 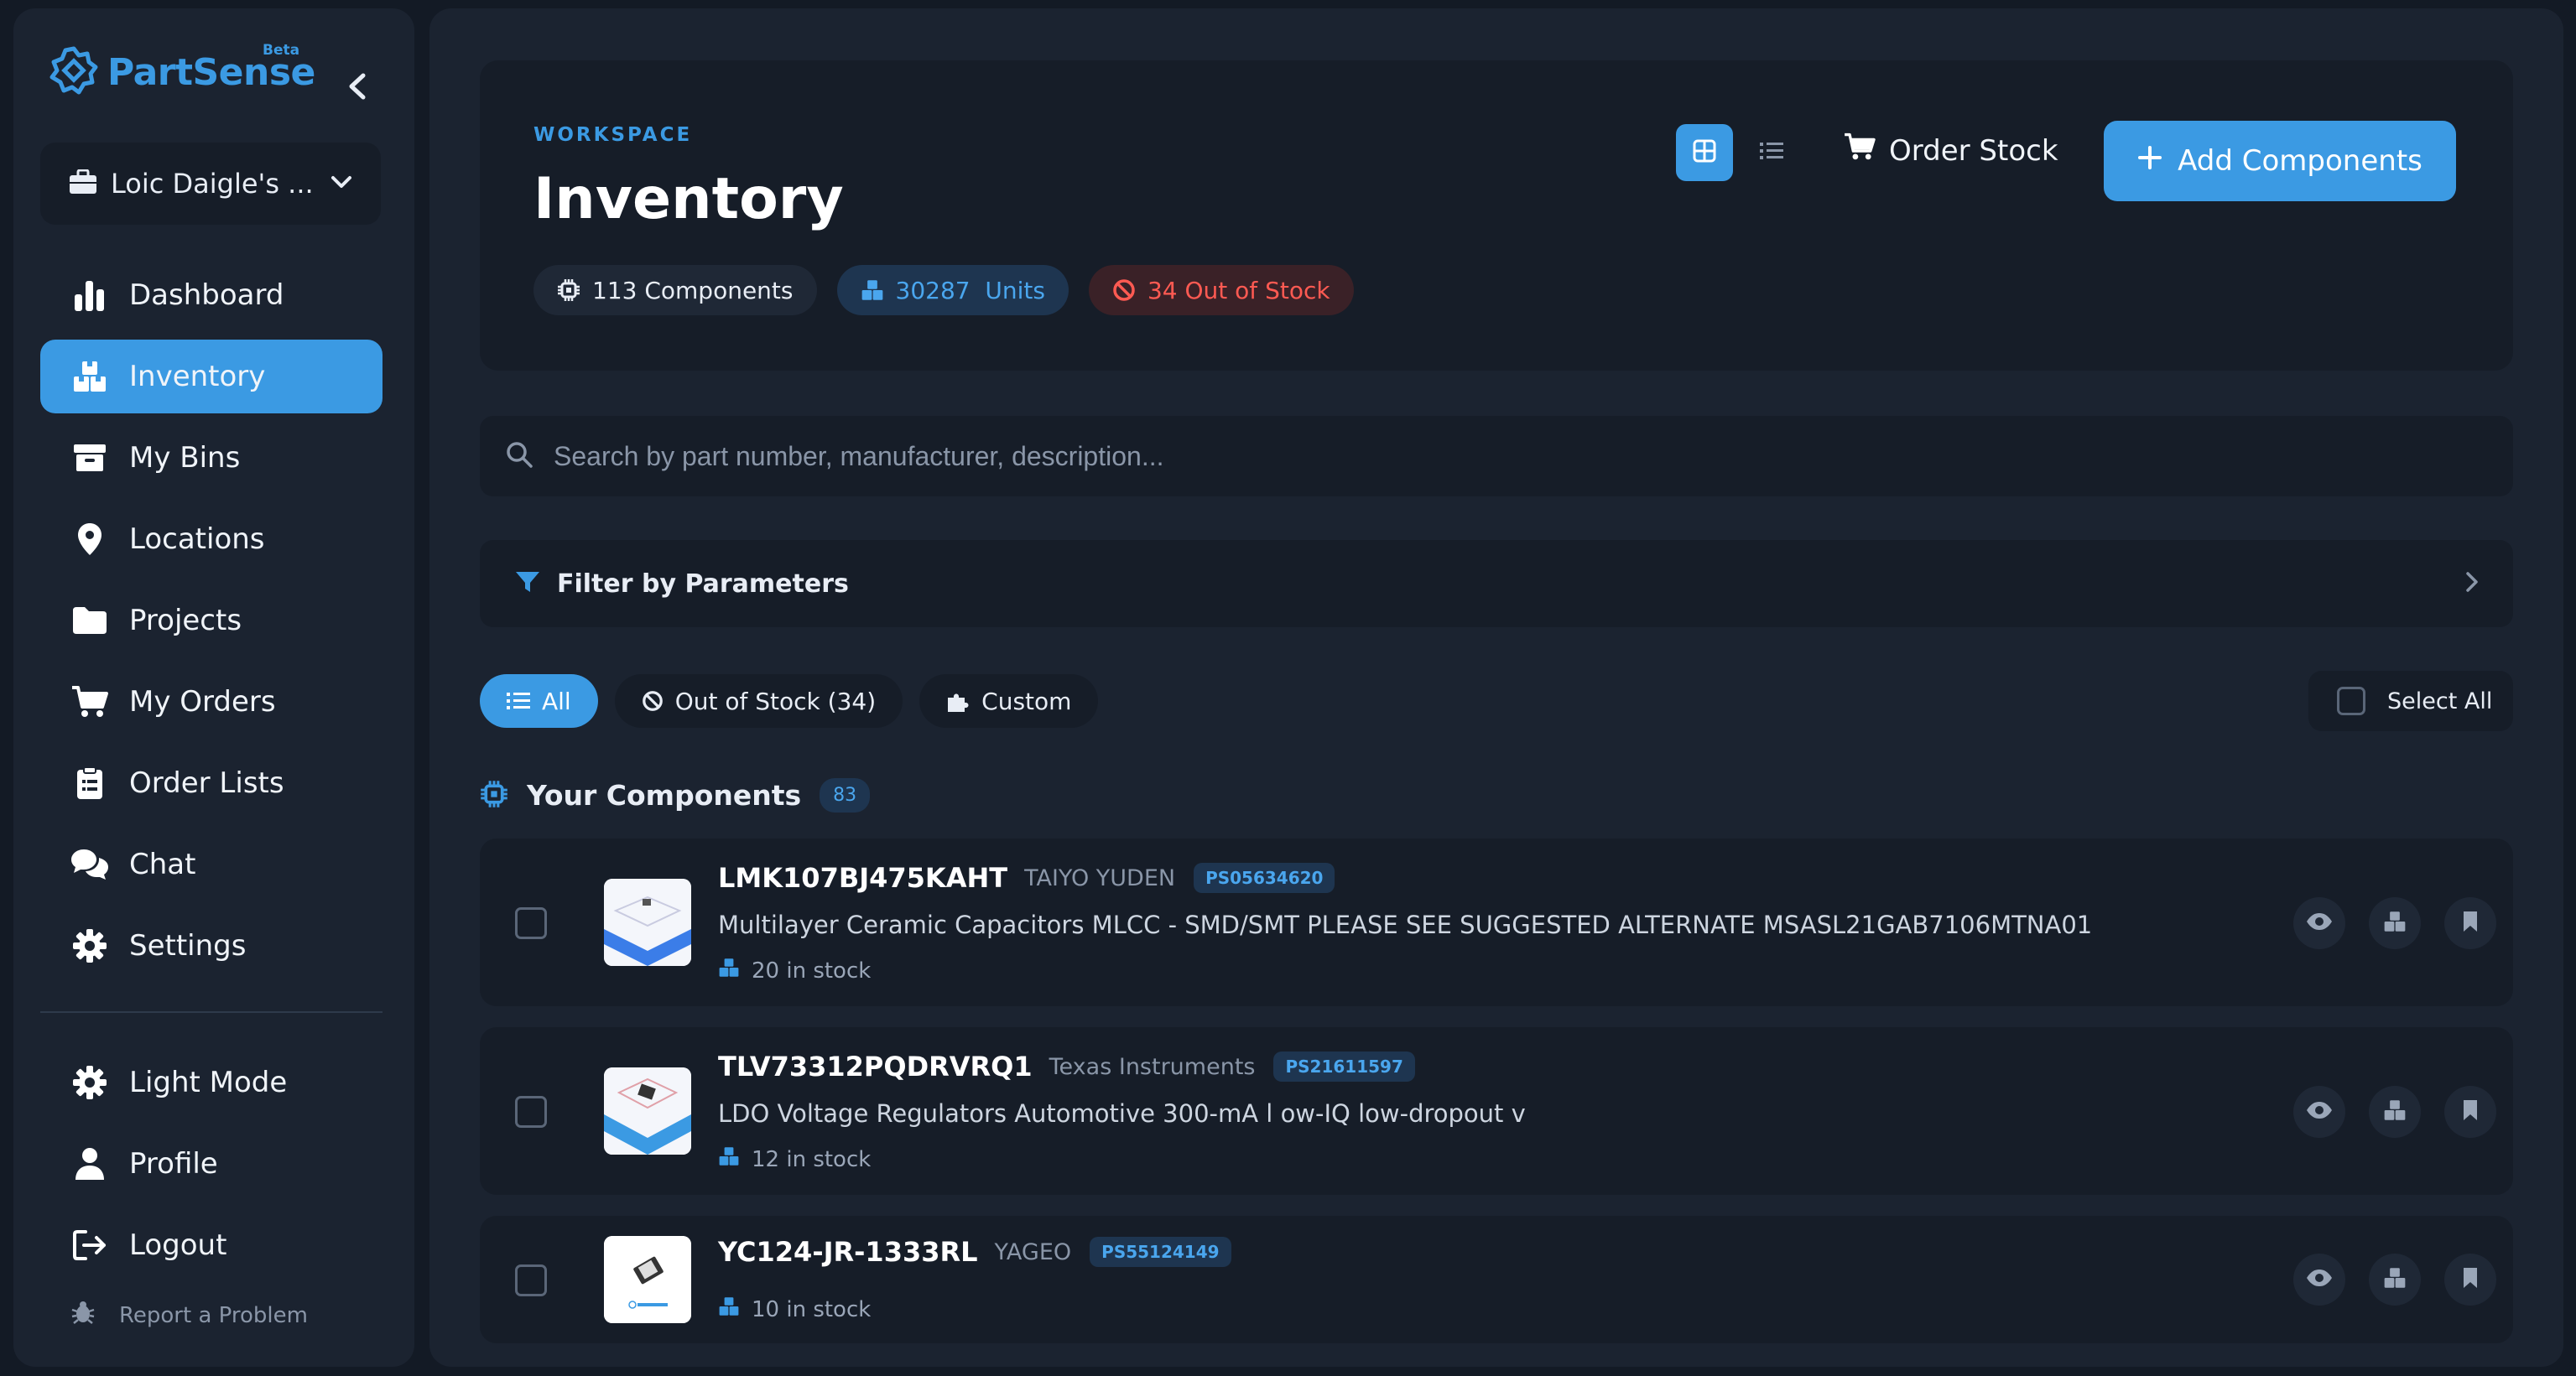 I want to click on bug-icon, so click(x=83, y=1315).